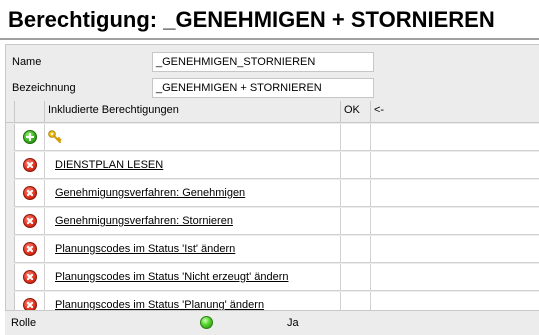  What do you see at coordinates (109, 165) in the screenshot?
I see `permission-link: DIENSTPLAN LESEN` at bounding box center [109, 165].